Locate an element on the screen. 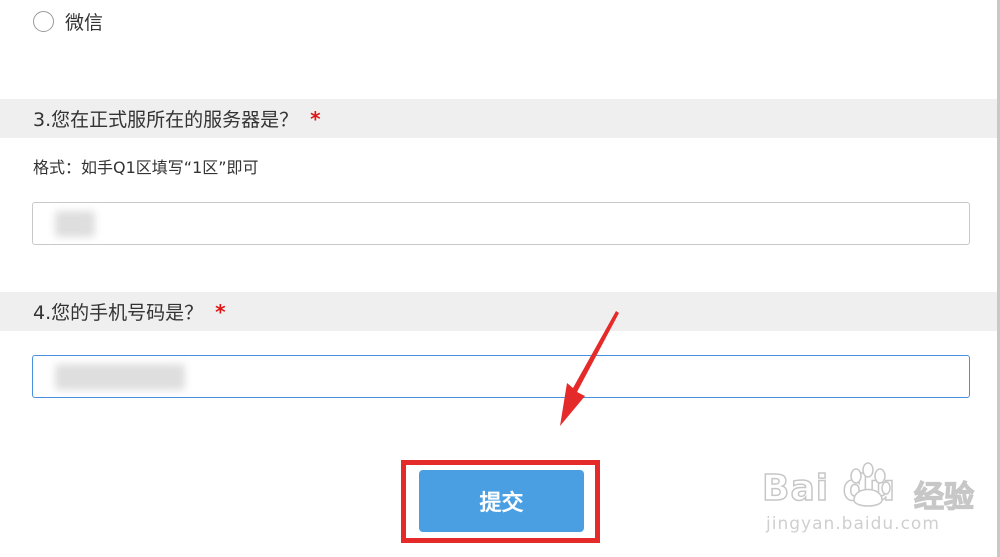 This screenshot has height=557, width=1000. phone-number-input is located at coordinates (501, 376).